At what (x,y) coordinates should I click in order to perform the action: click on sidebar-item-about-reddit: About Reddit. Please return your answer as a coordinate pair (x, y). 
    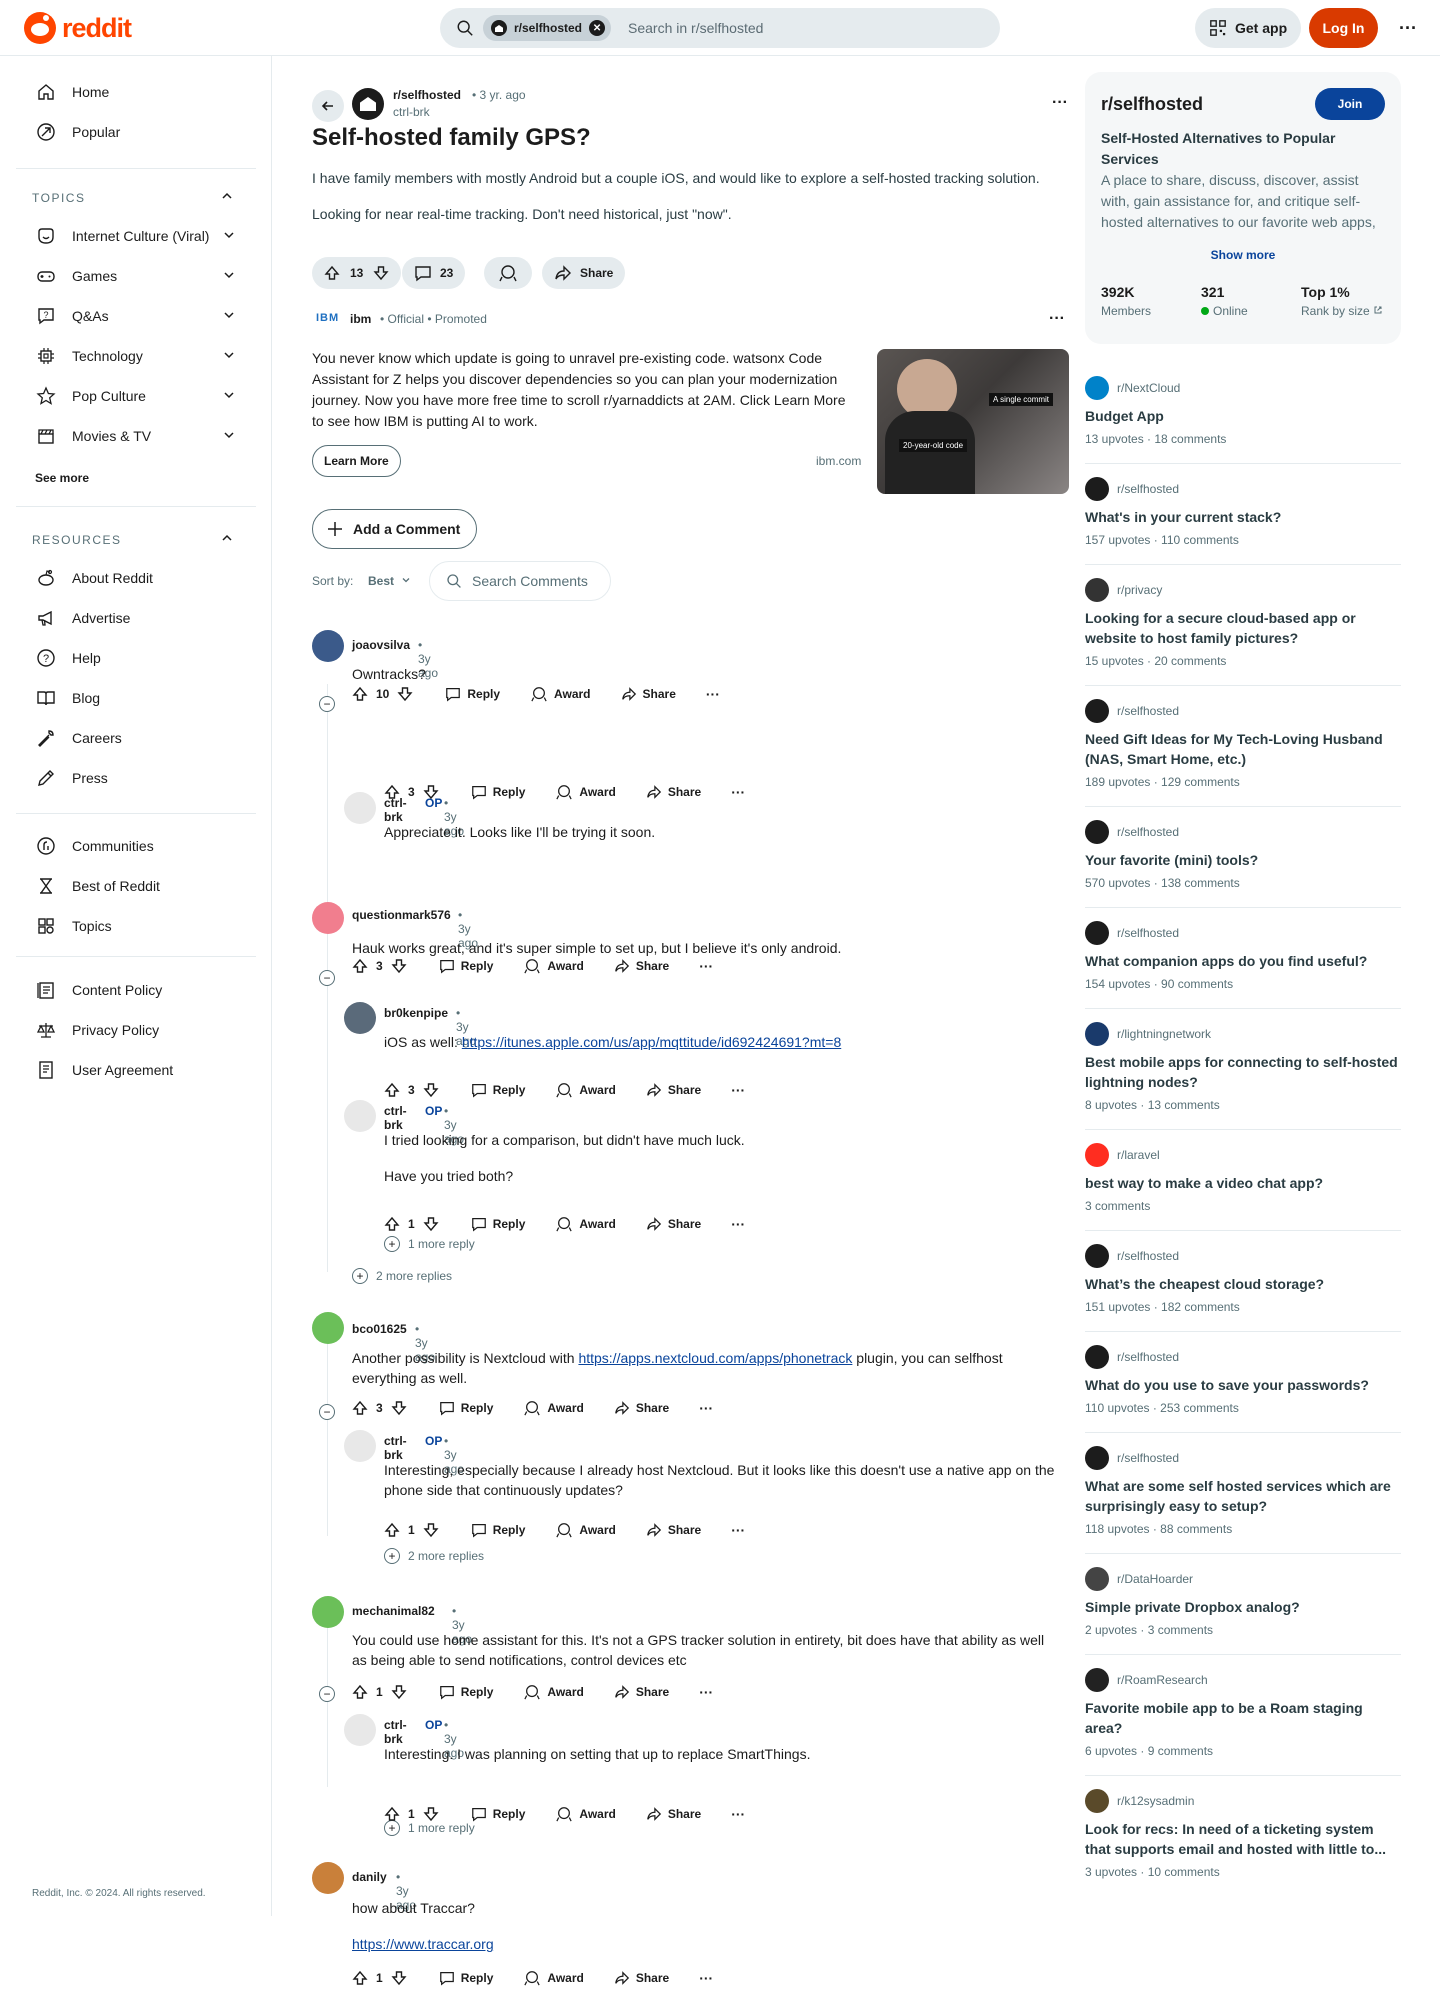
    Looking at the image, I should click on (136, 578).